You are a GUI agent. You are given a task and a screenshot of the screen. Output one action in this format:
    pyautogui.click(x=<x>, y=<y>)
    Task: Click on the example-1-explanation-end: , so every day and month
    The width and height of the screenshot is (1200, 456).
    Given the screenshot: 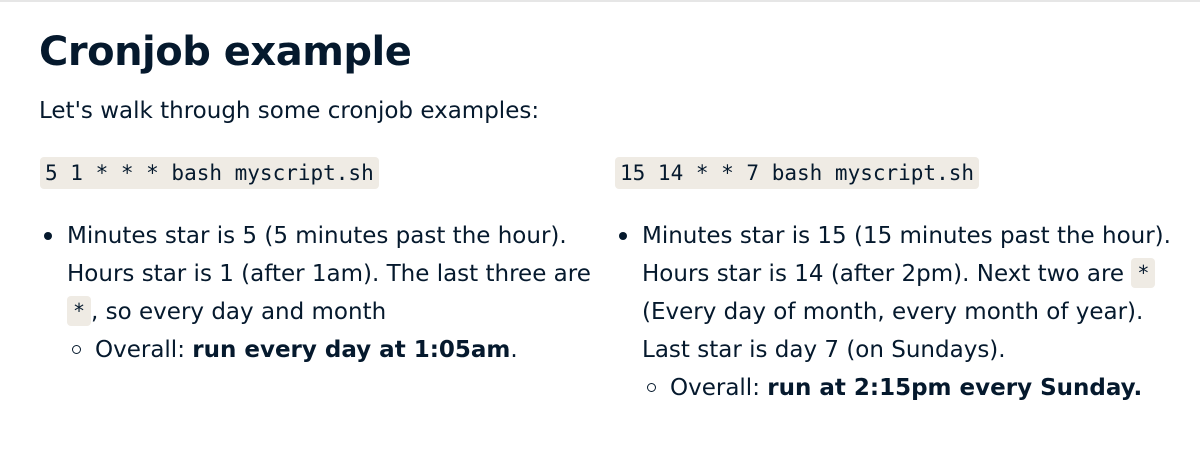 What is the action you would take?
    pyautogui.click(x=239, y=312)
    